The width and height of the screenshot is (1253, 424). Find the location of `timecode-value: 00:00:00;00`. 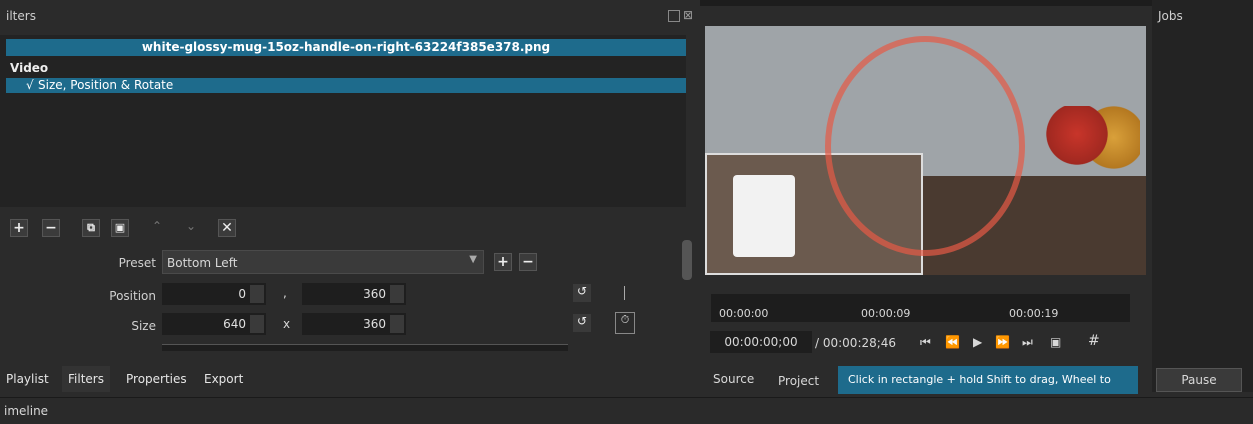

timecode-value: 00:00:00;00 is located at coordinates (761, 342).